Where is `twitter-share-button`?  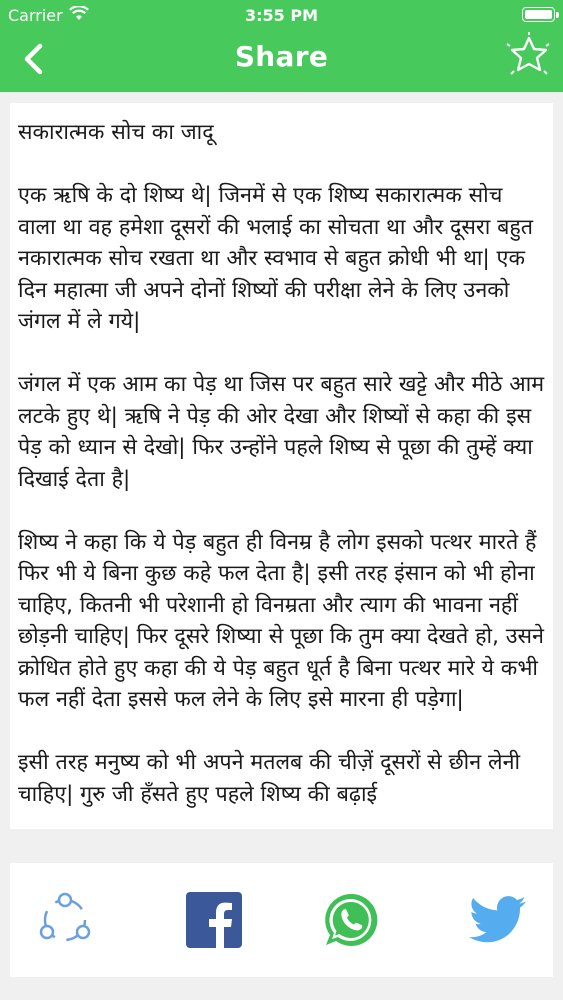 twitter-share-button is located at coordinates (498, 920).